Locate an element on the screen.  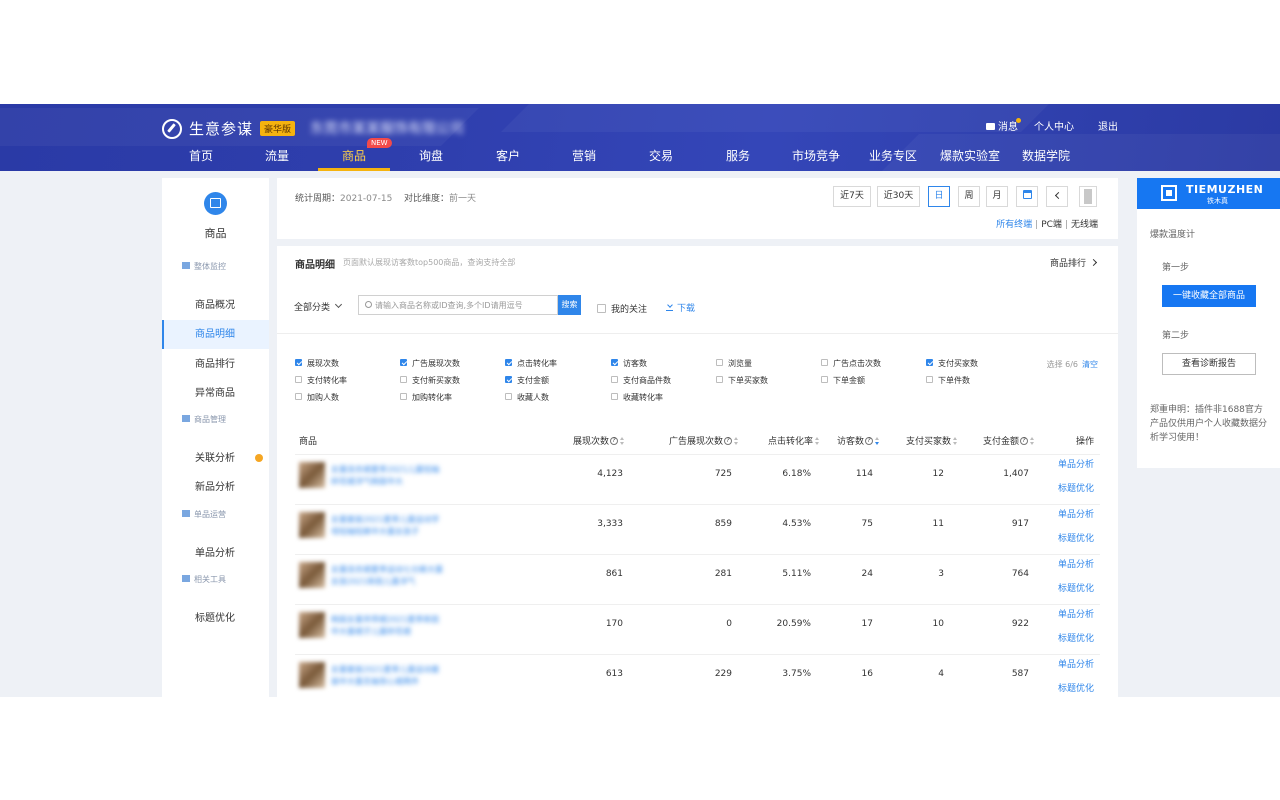
metric-checkbox: 广告点击次数 is located at coordinates (851, 363).